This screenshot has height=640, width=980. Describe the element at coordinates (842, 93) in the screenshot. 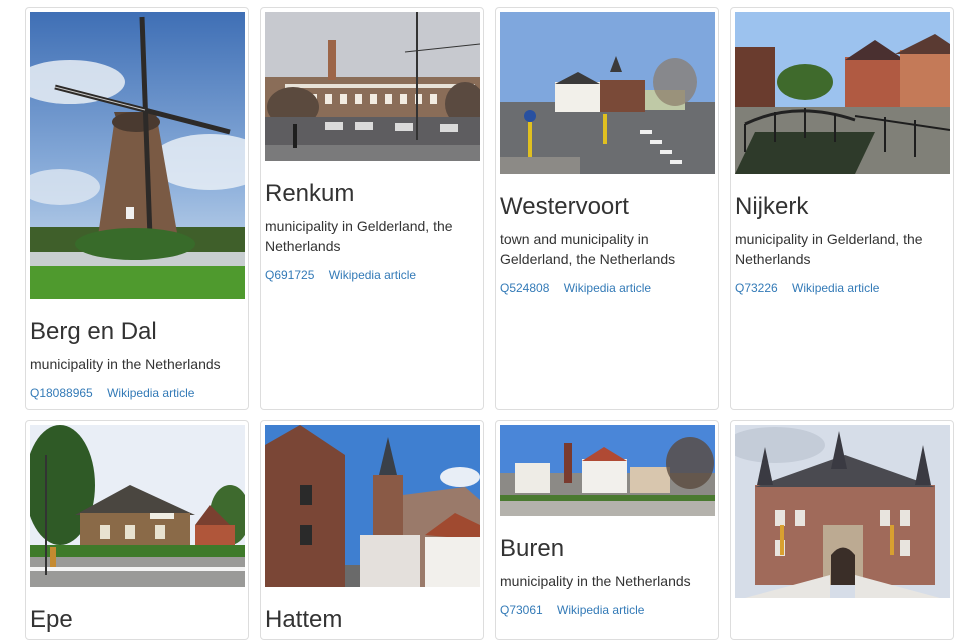

I see `canal-bridge-photo` at that location.